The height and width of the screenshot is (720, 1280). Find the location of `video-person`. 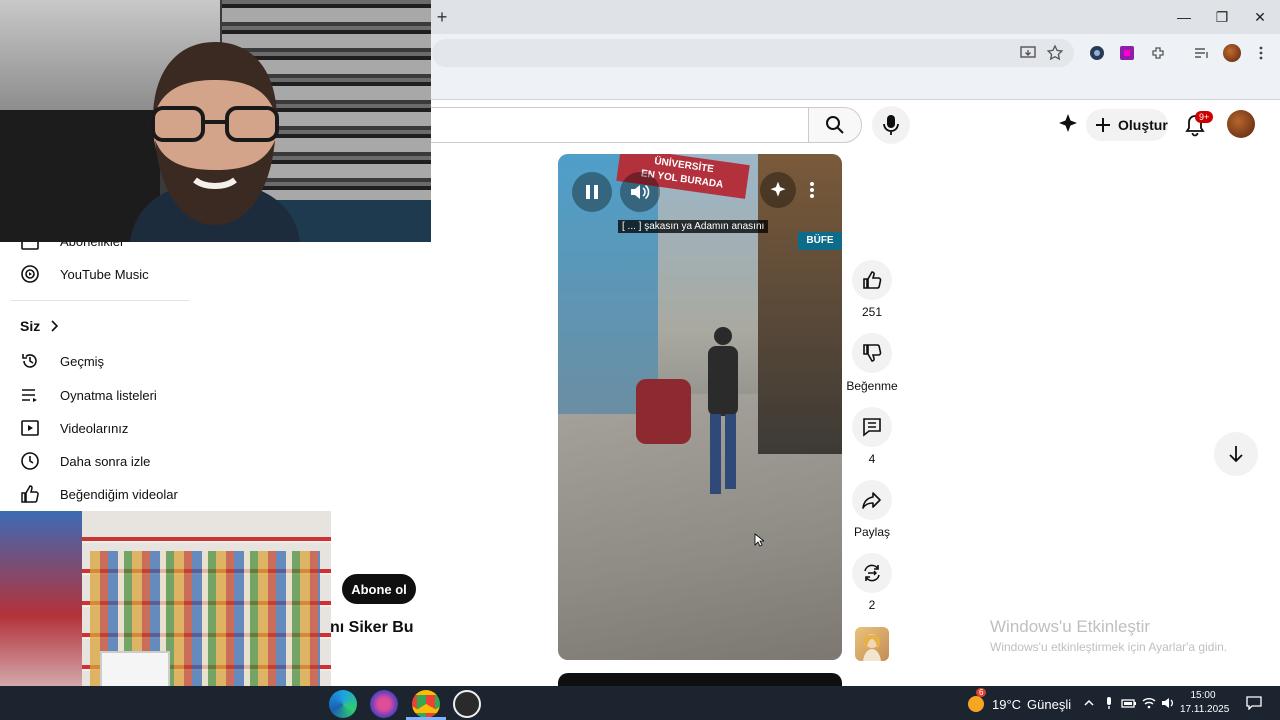

video-person is located at coordinates (723, 410).